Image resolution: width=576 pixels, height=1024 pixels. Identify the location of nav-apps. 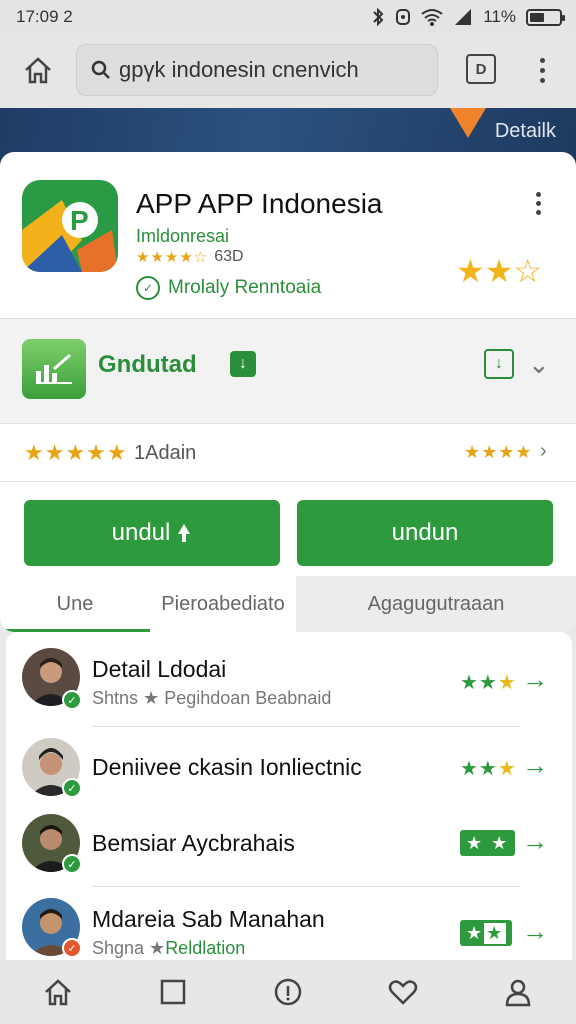
(173, 992).